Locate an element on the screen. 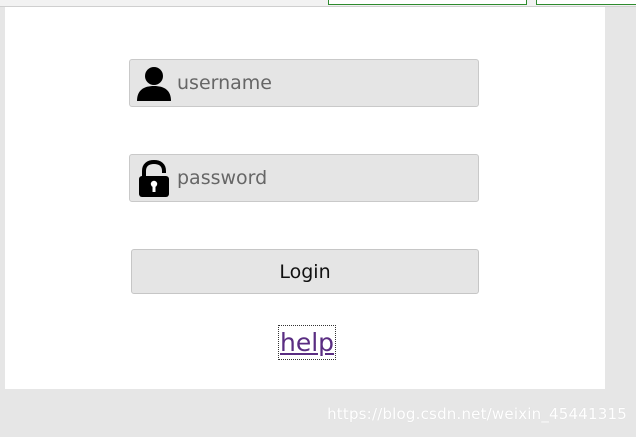  top-strip is located at coordinates (318, 3).